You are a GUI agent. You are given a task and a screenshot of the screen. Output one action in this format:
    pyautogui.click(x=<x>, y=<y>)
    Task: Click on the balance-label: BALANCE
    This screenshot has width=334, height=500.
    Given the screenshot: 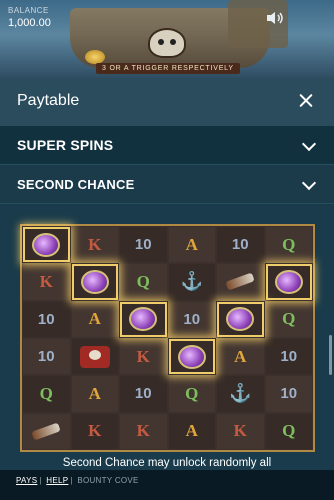 What is the action you would take?
    pyautogui.click(x=28, y=10)
    